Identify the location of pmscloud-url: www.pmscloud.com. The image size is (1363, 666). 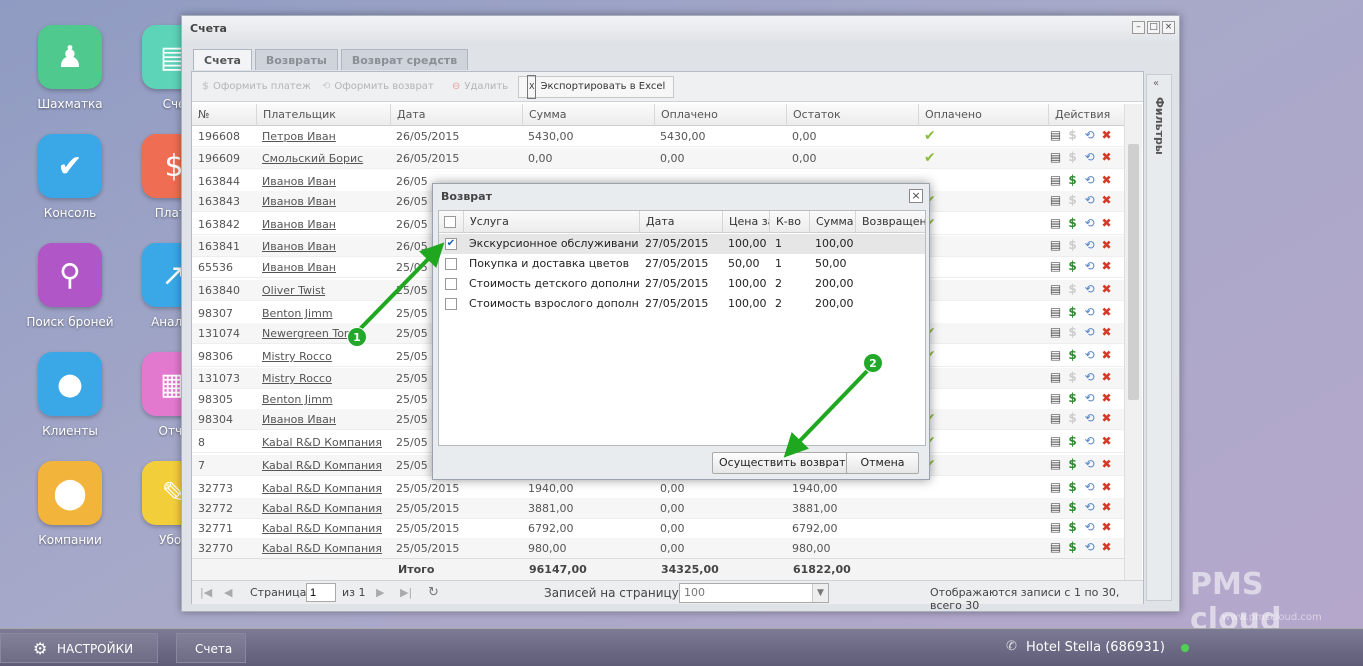
(1272, 617).